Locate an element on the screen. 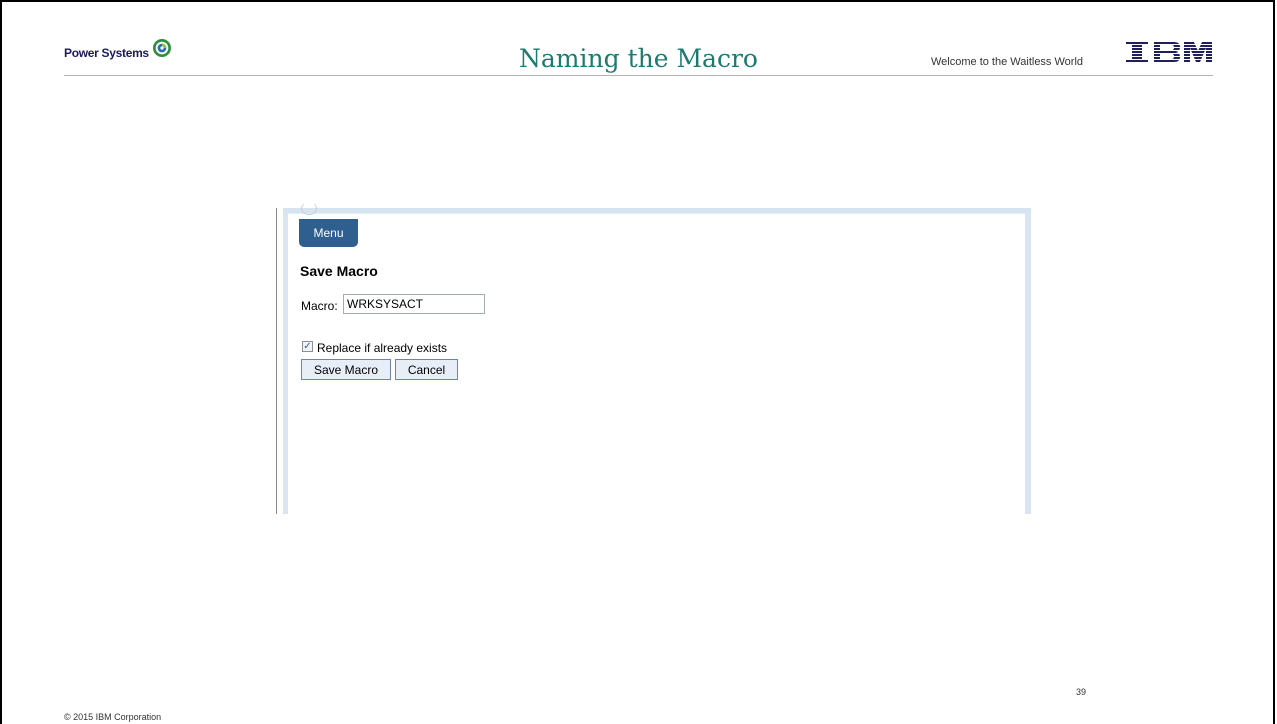 This screenshot has width=1277, height=724. copyright: © 2015 IBM Corporation is located at coordinates (113, 717).